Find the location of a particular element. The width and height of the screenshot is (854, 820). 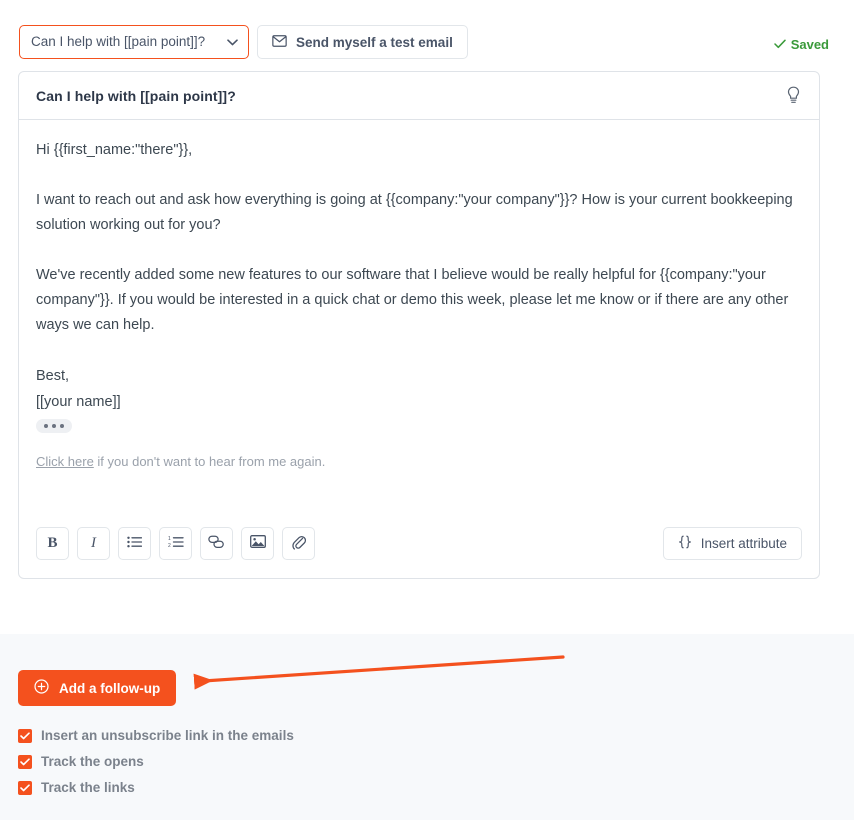

italic-icon: I is located at coordinates (93, 542).